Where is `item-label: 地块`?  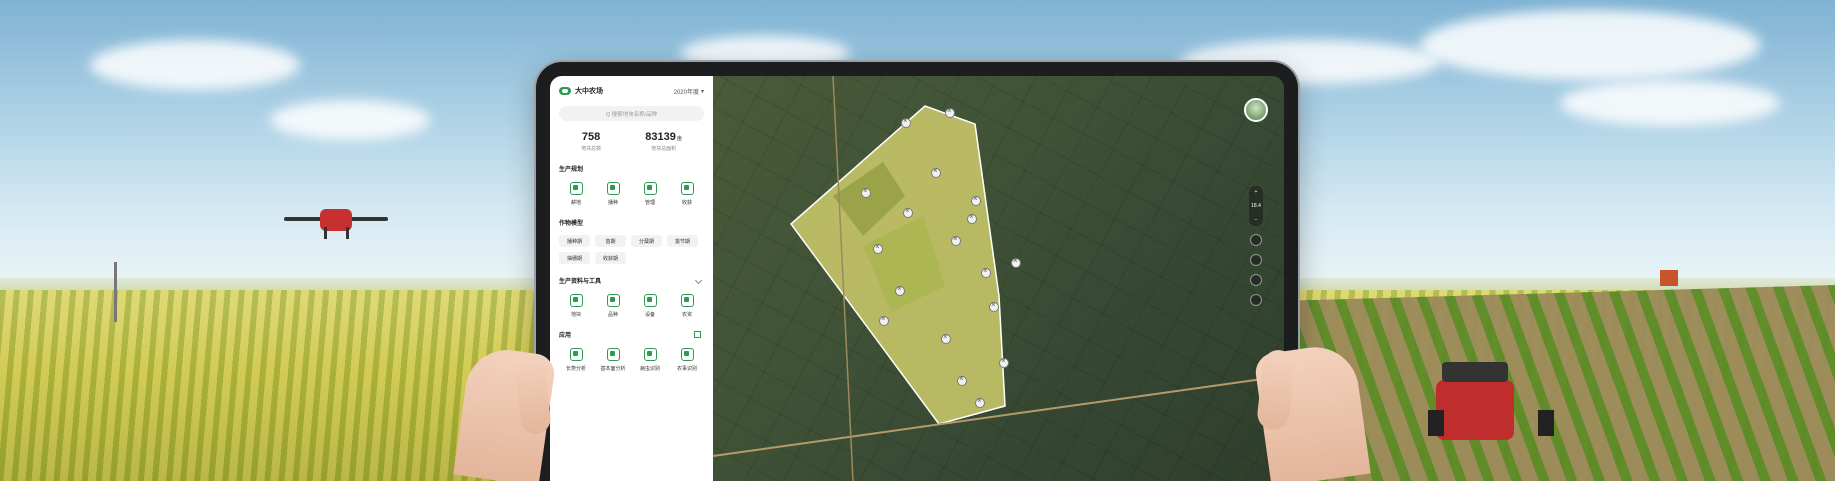 item-label: 地块 is located at coordinates (575, 315).